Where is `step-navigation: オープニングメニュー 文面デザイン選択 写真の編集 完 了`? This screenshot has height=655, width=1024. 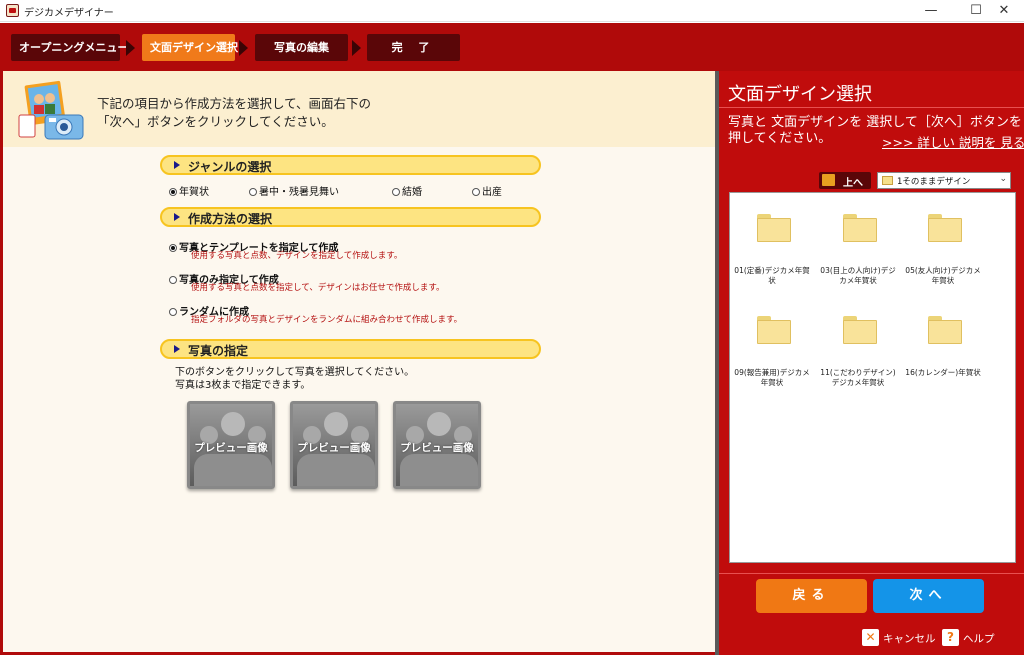 step-navigation: オープニングメニュー 文面デザイン選択 写真の編集 完 了 is located at coordinates (512, 47).